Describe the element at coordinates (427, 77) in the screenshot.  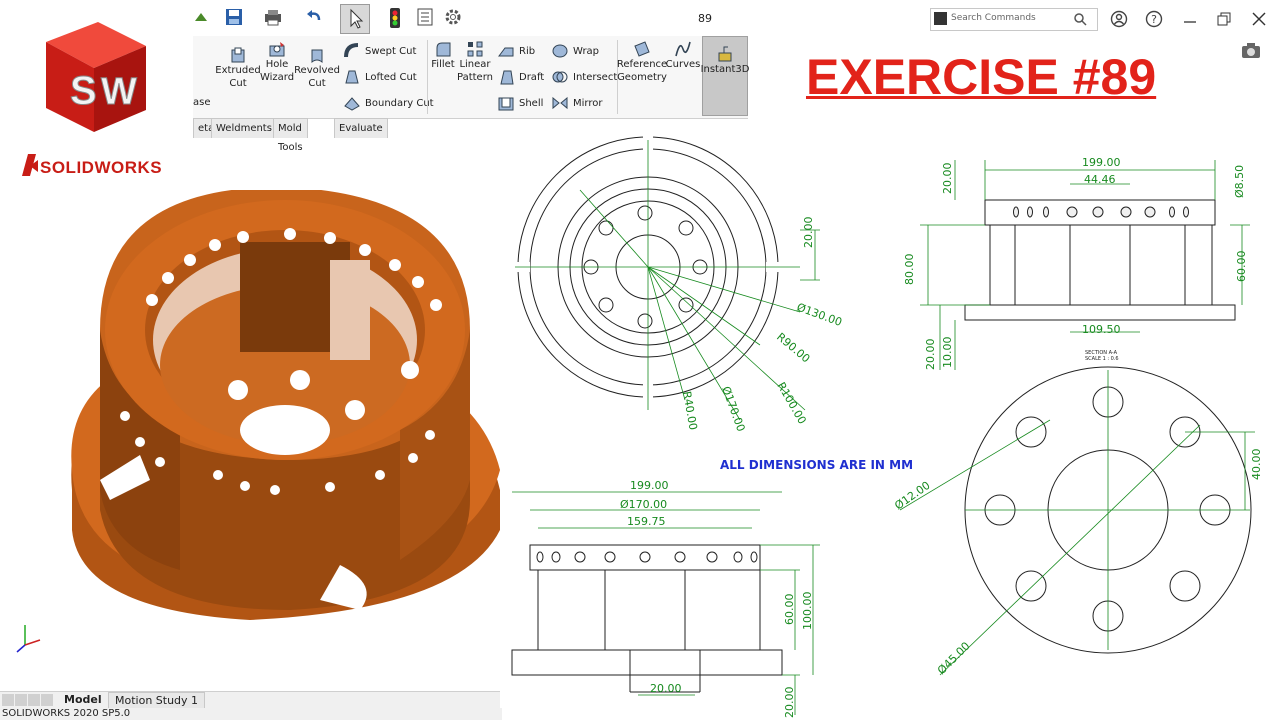
I see `ribbon-divider` at that location.